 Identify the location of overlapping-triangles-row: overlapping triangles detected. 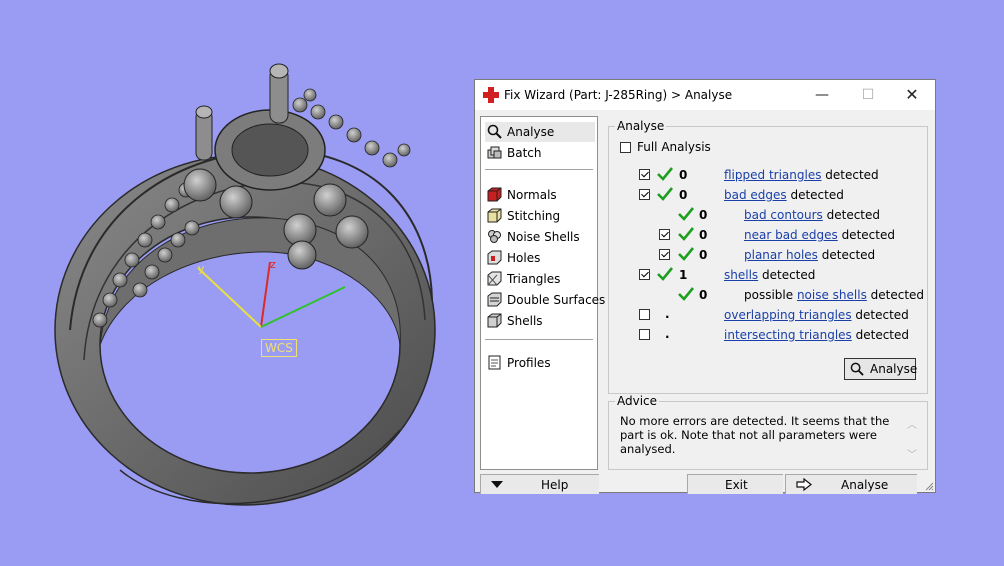
(816, 315).